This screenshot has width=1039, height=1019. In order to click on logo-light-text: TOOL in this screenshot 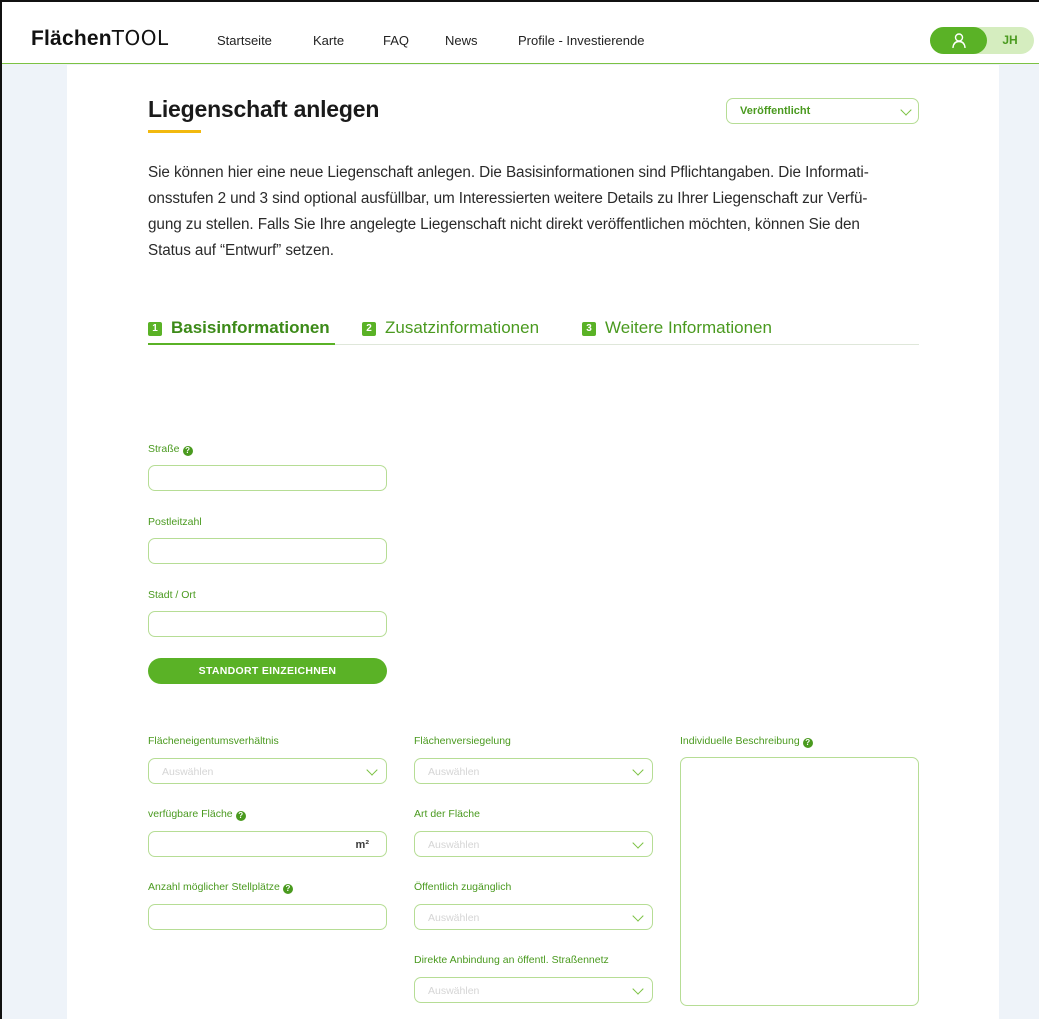, I will do `click(140, 38)`.